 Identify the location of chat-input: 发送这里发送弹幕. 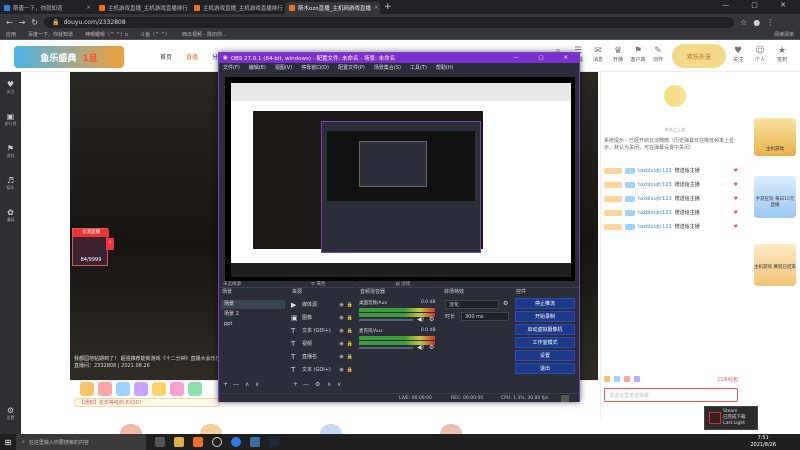
(671, 395).